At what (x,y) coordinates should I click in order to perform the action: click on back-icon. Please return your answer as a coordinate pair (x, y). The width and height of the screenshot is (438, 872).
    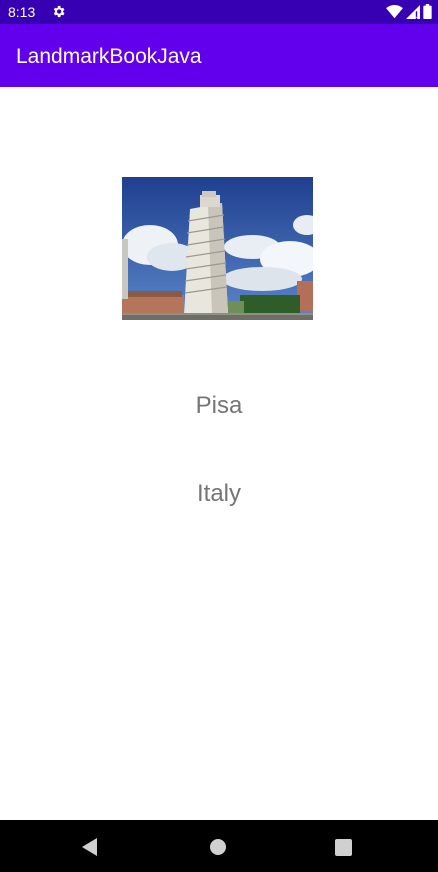
    Looking at the image, I should click on (90, 847).